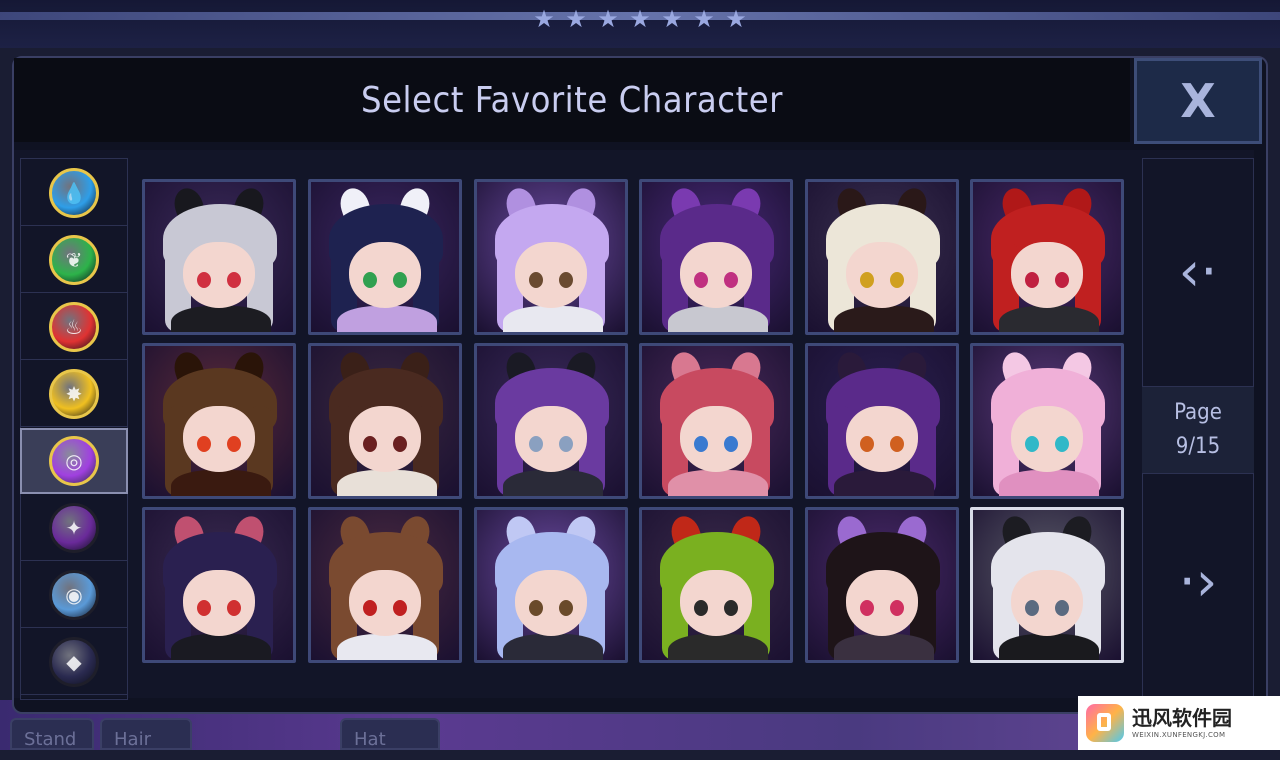 This screenshot has height=760, width=1280. What do you see at coordinates (1198, 412) in the screenshot?
I see `page-label: Page` at bounding box center [1198, 412].